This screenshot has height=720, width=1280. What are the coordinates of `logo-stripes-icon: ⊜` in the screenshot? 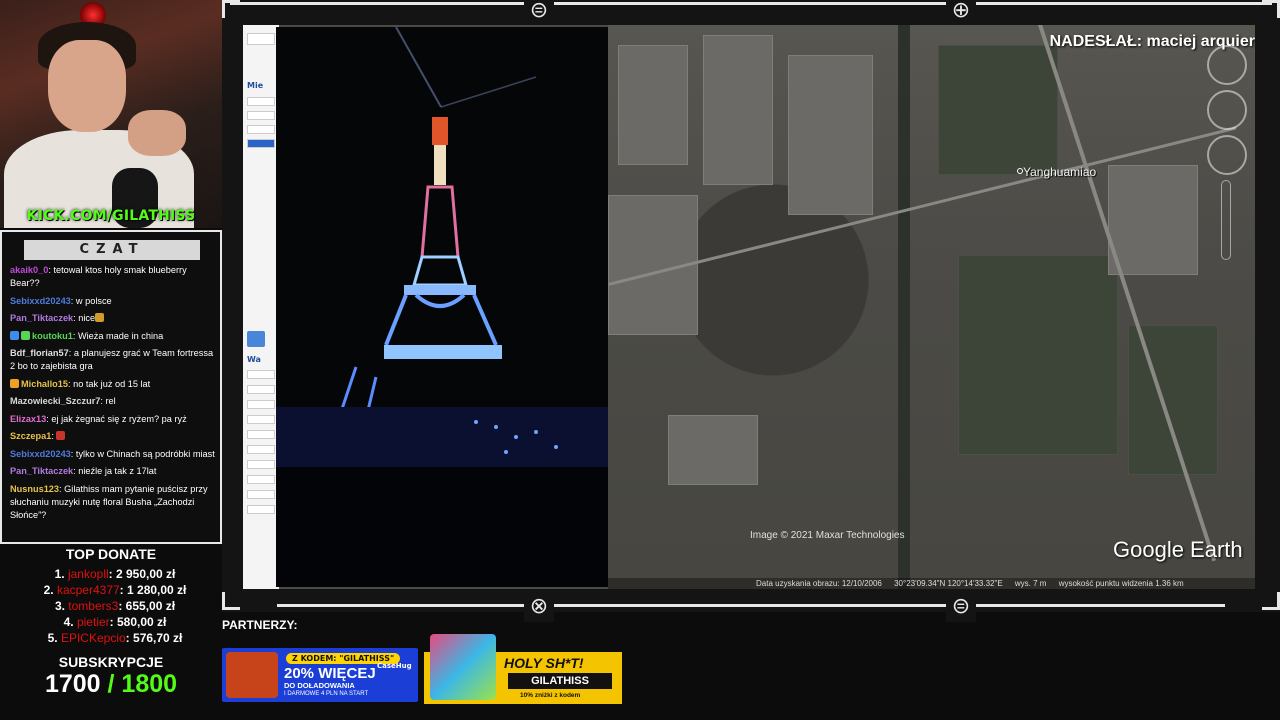 It's located at (961, 607).